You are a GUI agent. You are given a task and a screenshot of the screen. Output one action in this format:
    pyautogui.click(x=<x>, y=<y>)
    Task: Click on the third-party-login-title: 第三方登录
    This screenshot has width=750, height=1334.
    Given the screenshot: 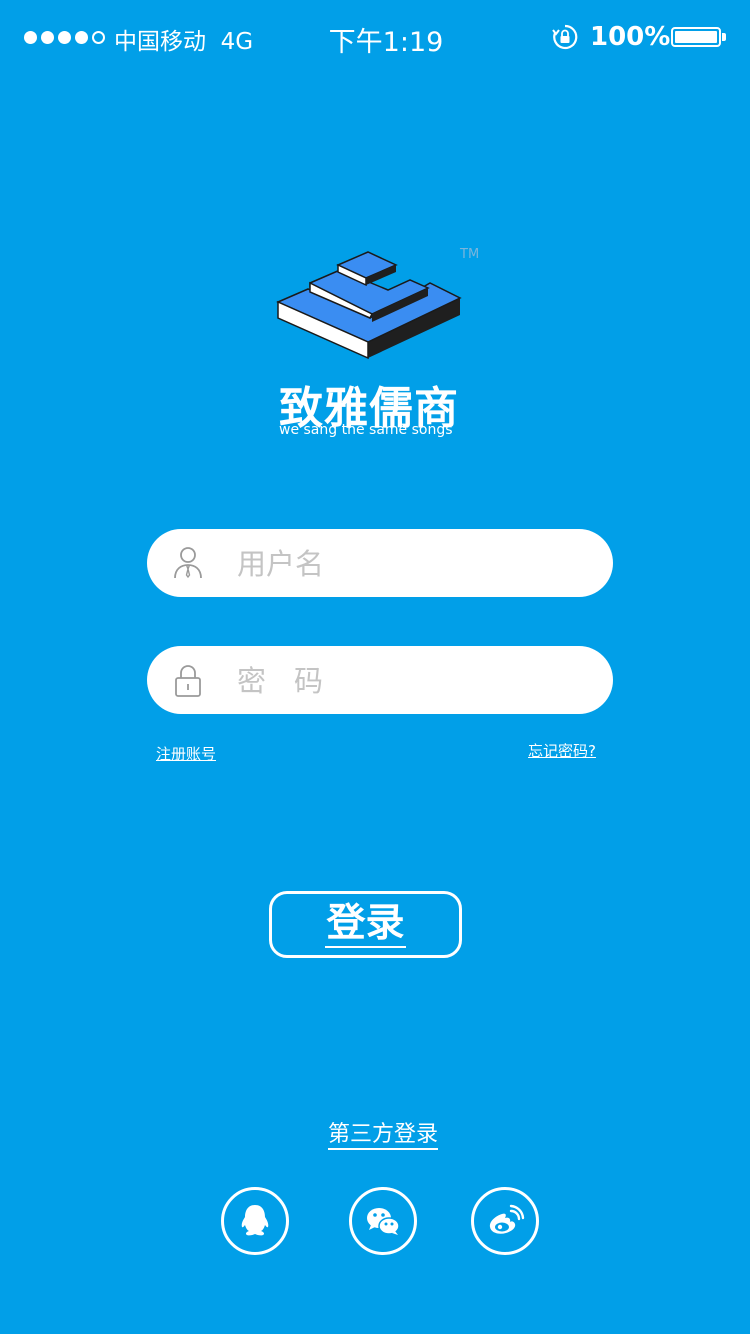 What is the action you would take?
    pyautogui.click(x=375, y=1133)
    